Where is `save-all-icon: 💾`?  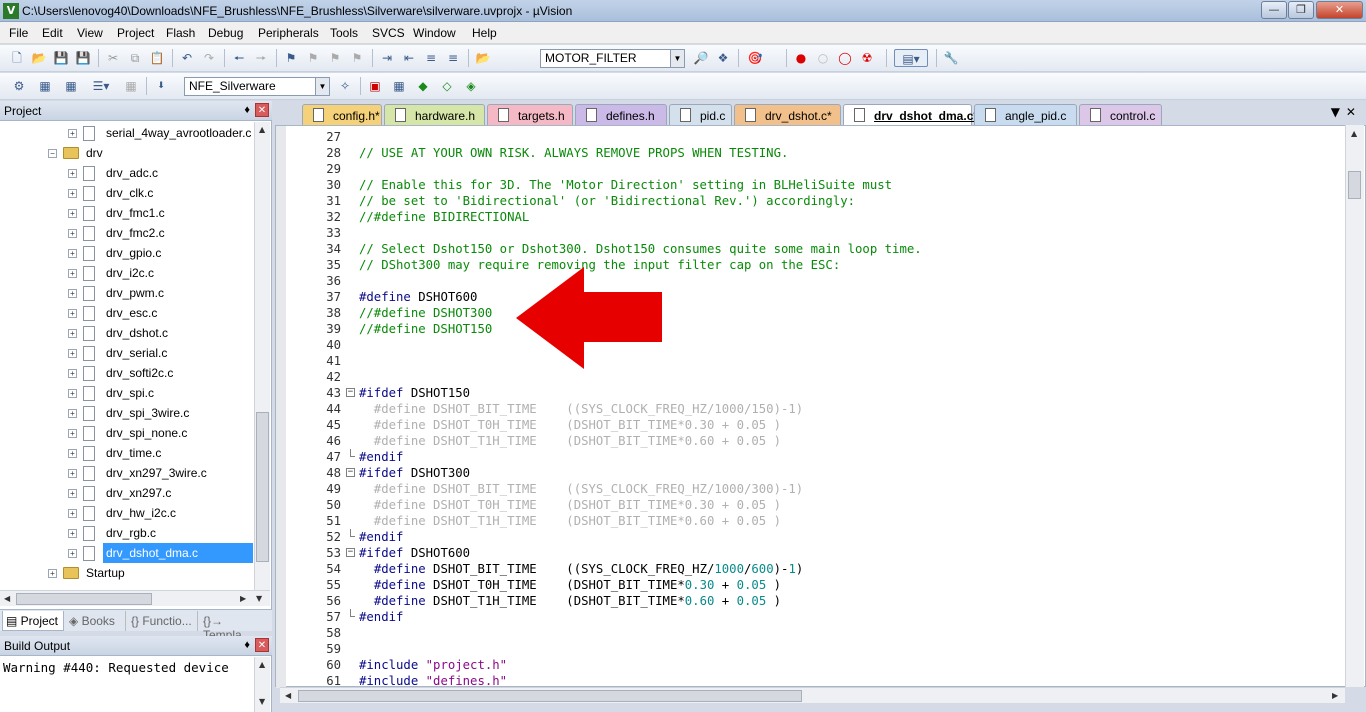
save-all-icon: 💾 is located at coordinates (83, 58).